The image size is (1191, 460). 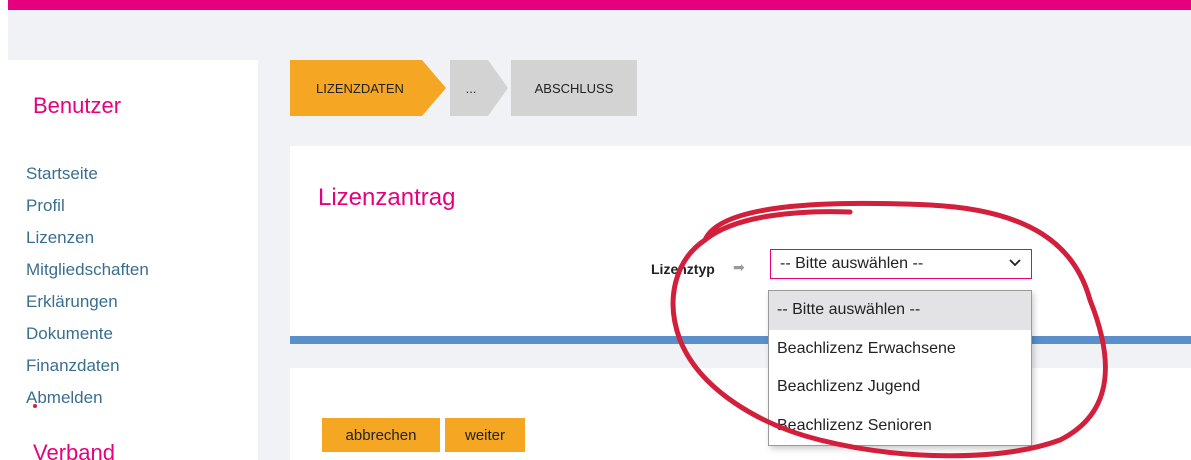 What do you see at coordinates (387, 197) in the screenshot?
I see `page-title: Lizenzantrag` at bounding box center [387, 197].